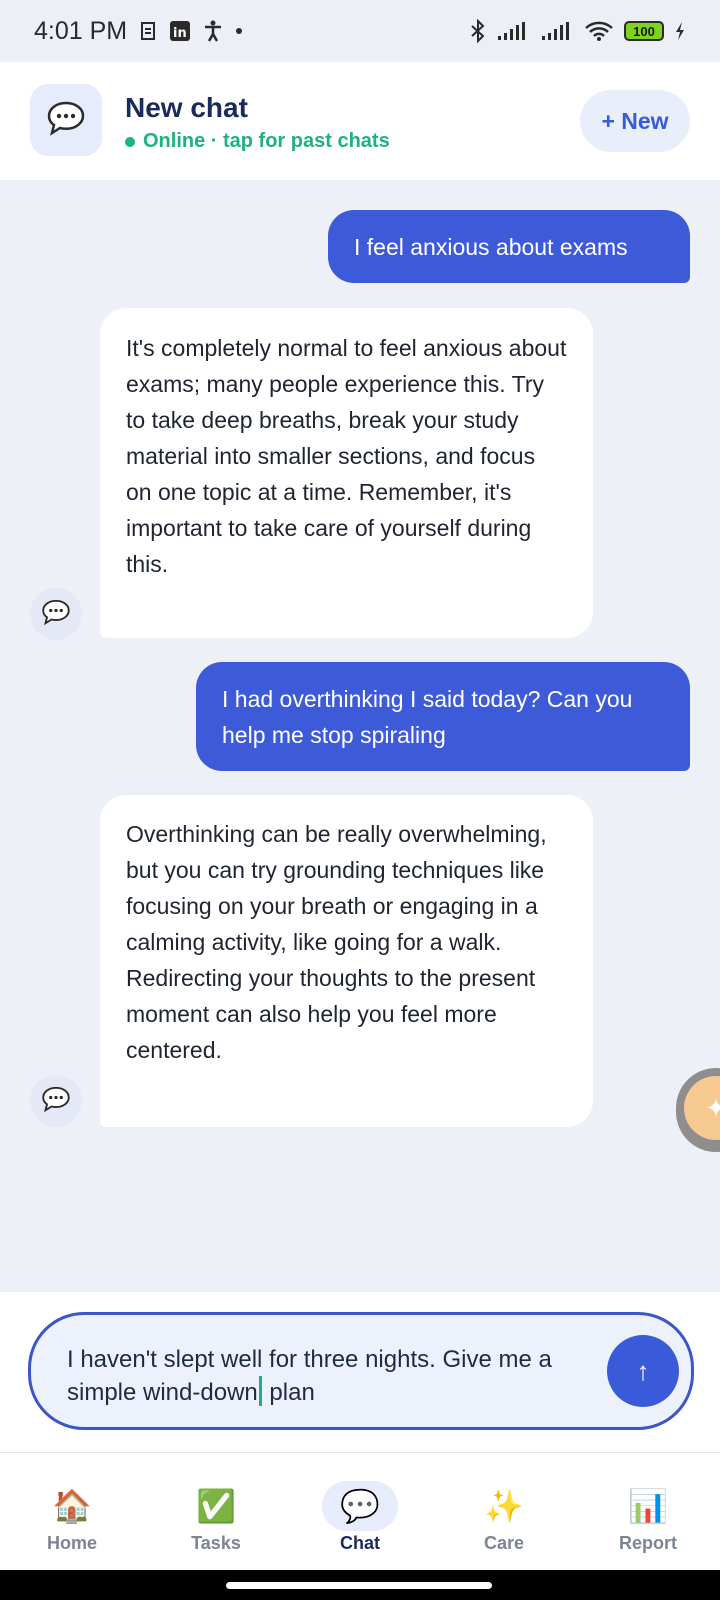 The image size is (720, 1600). What do you see at coordinates (478, 31) in the screenshot?
I see `bluetooth-icon` at bounding box center [478, 31].